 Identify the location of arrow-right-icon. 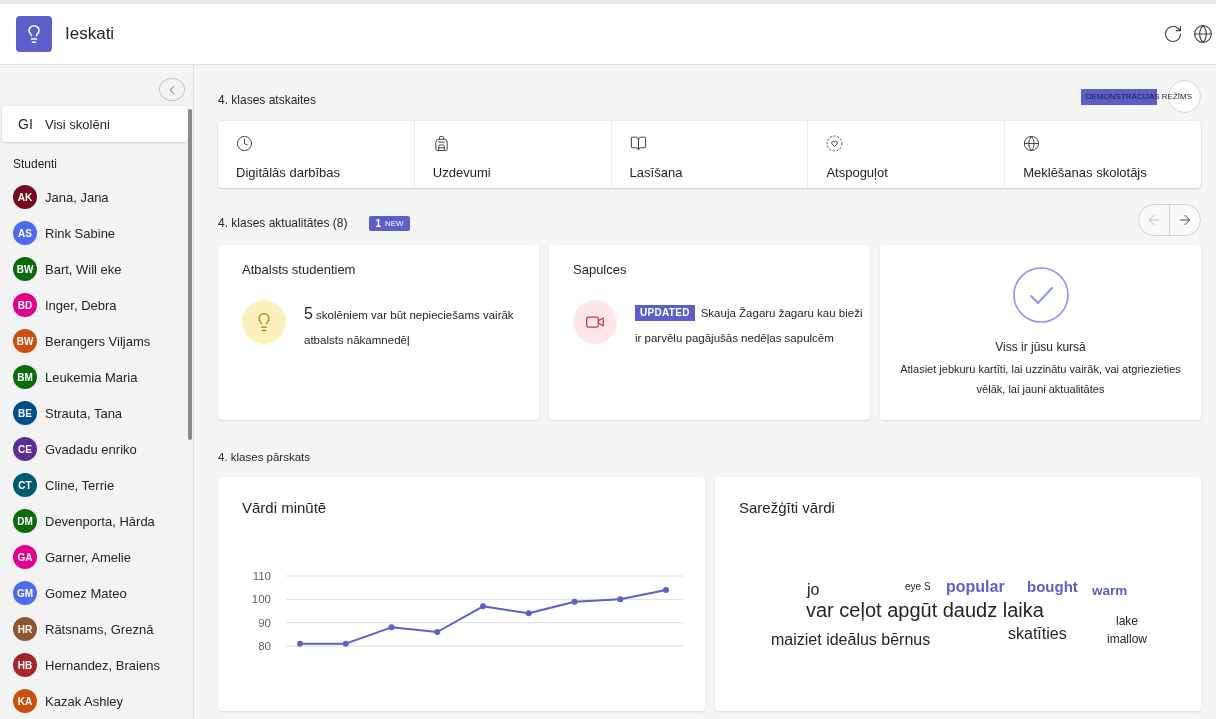
(1185, 220).